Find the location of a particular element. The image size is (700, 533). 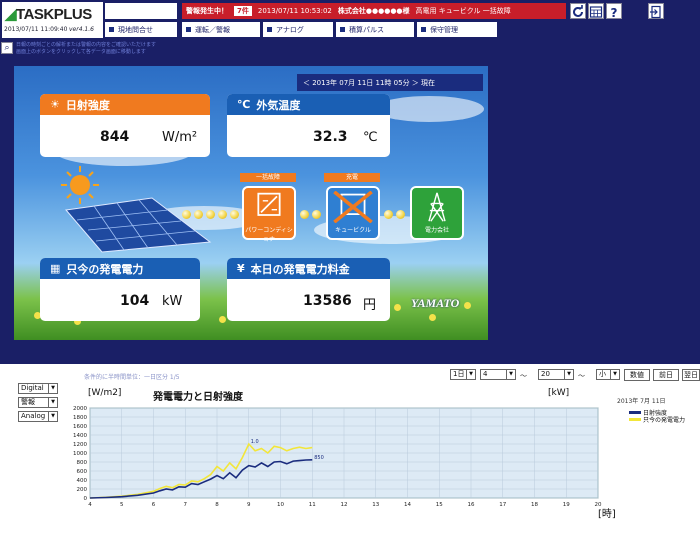

y-tick-label: 800 is located at coordinates (82, 463).